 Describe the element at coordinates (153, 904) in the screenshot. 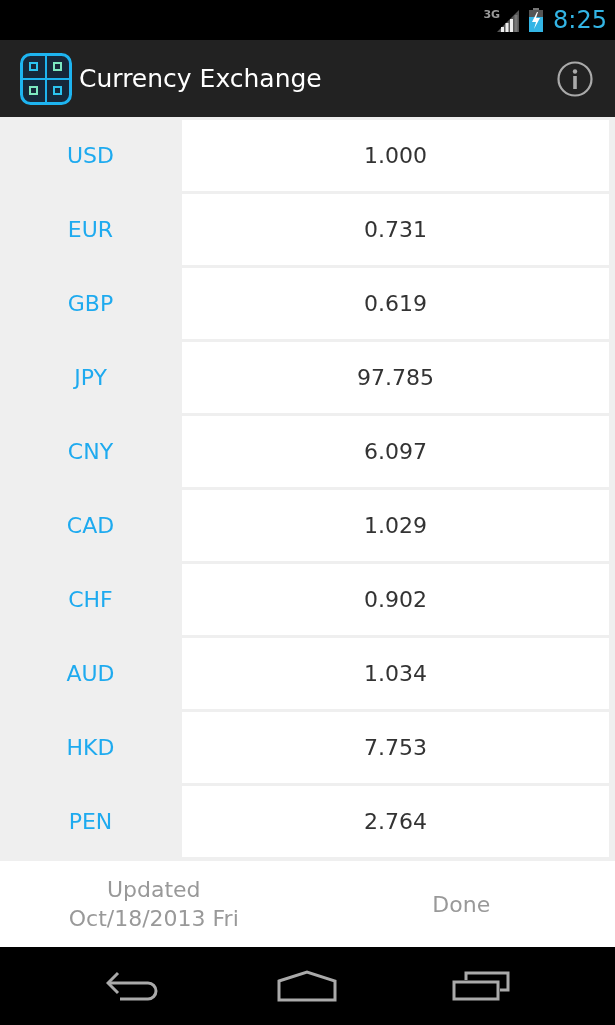

I see `updated-date-text: Updated Oct/18/2013 Fri` at that location.